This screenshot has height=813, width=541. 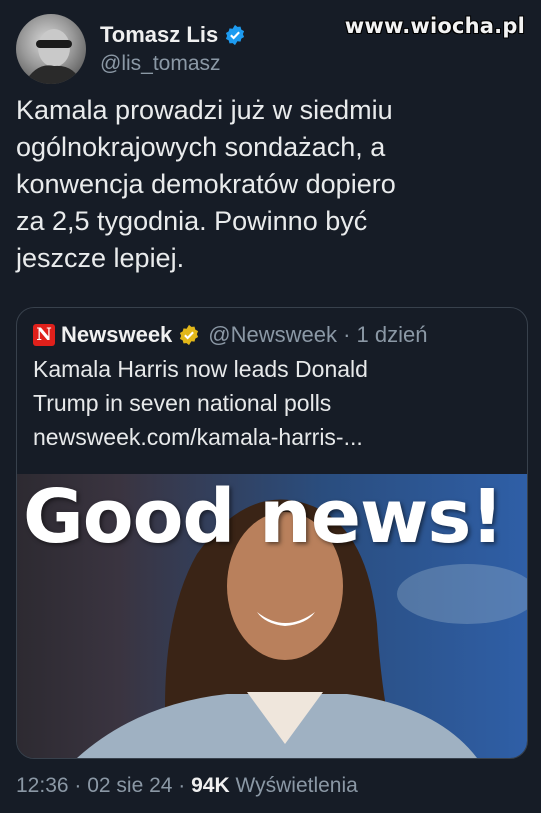 What do you see at coordinates (263, 517) in the screenshot?
I see `image-overlay-text: Good news!` at bounding box center [263, 517].